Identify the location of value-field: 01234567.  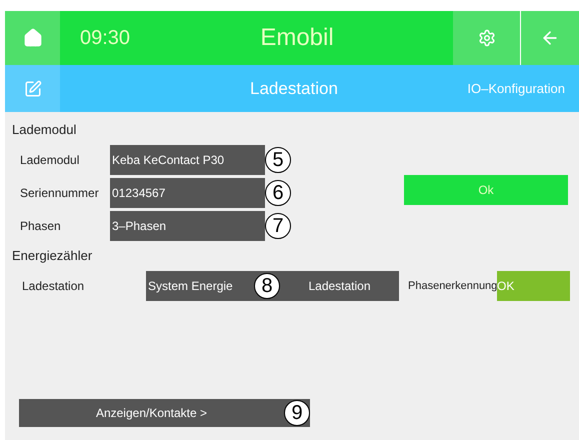
(187, 193).